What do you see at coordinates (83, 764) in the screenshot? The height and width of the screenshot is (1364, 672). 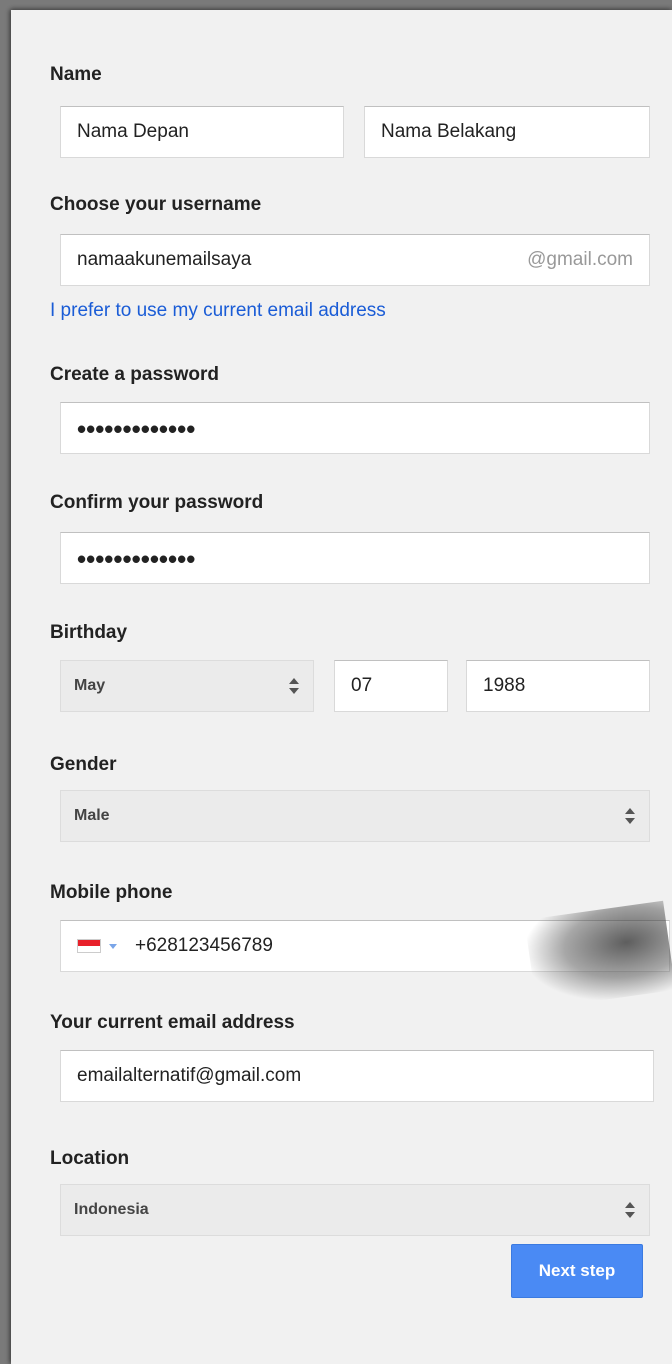 I see `gender-label: Gender` at bounding box center [83, 764].